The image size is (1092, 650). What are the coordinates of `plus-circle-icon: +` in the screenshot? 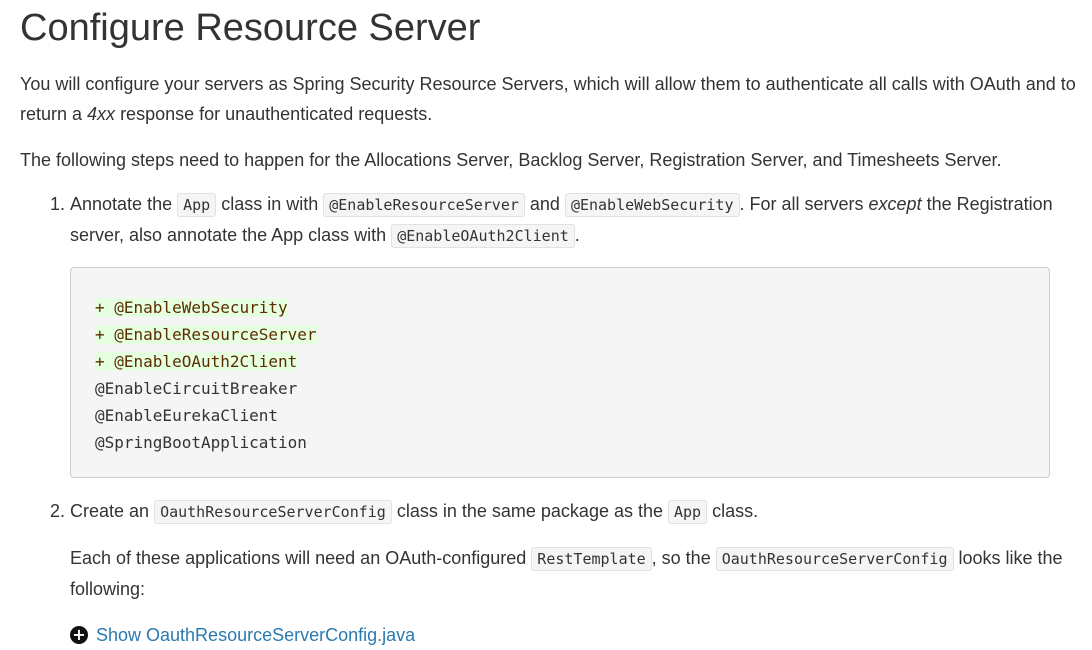 It's located at (79, 635).